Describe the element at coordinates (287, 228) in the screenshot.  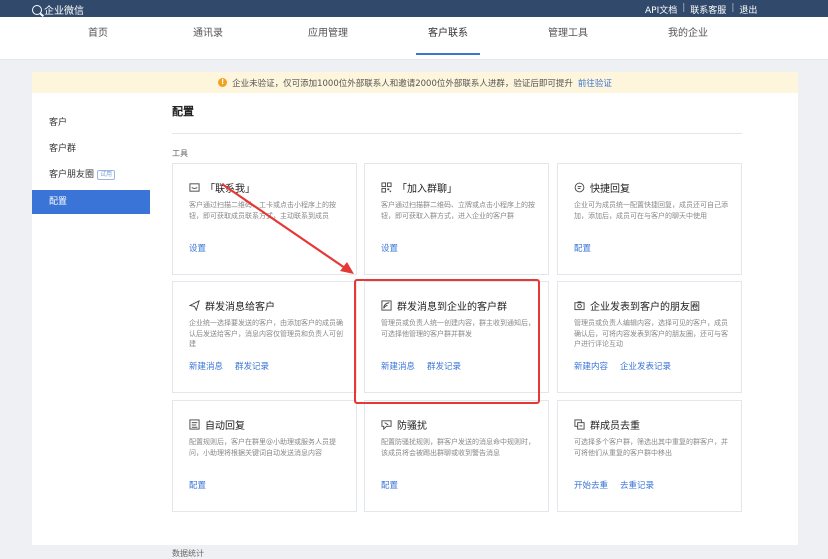
I see `annotation-arrow` at that location.